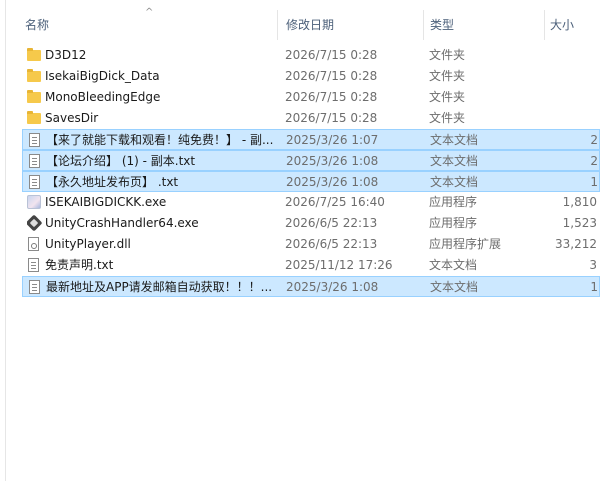 The width and height of the screenshot is (608, 481). I want to click on file-row: 【论坛介绍】 (1) - 副本.txt 2025/3/26 1:08 文本文档 2, so click(311, 160).